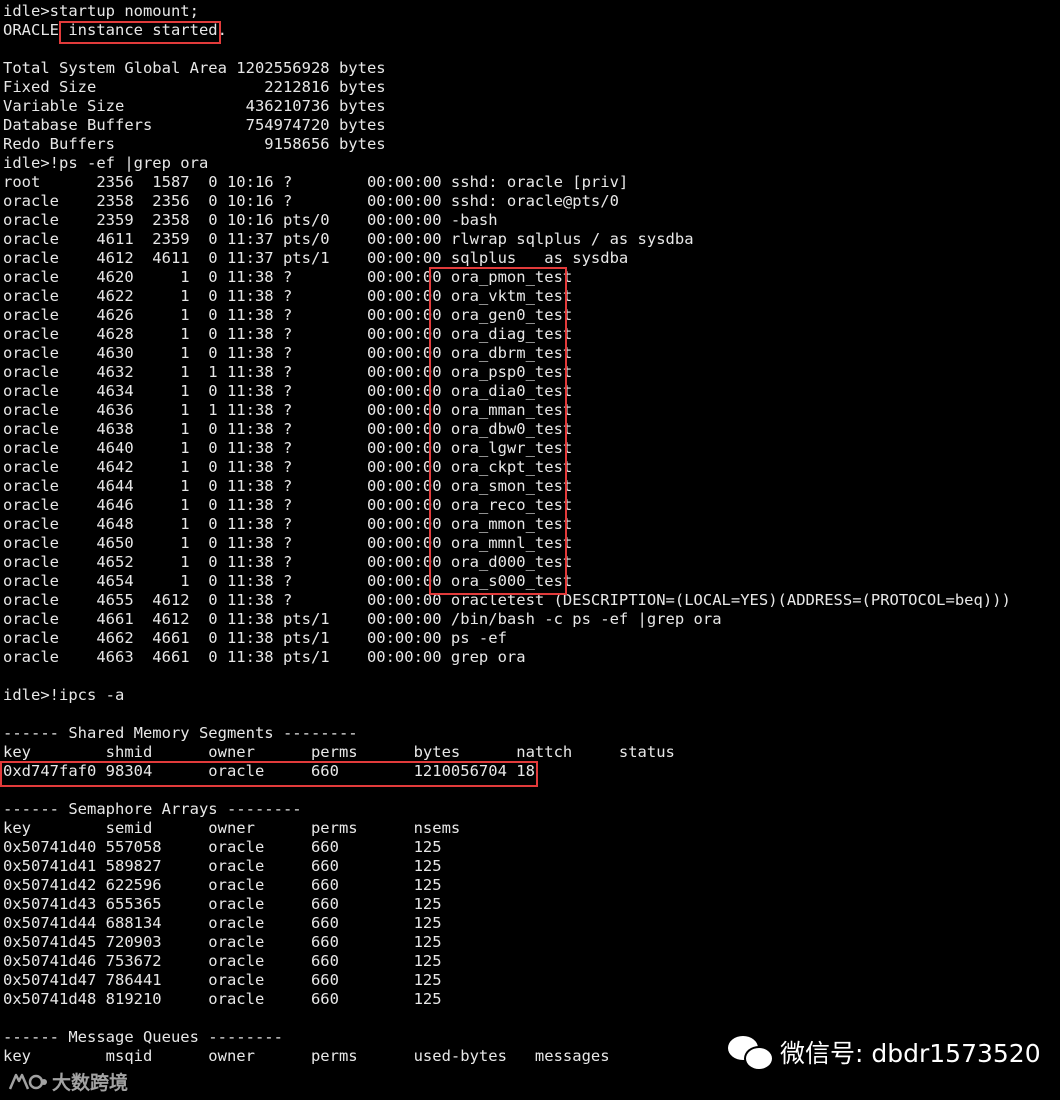  I want to click on terminal-line: 0x50741d44 688134 oracle 660 125, so click(222, 923).